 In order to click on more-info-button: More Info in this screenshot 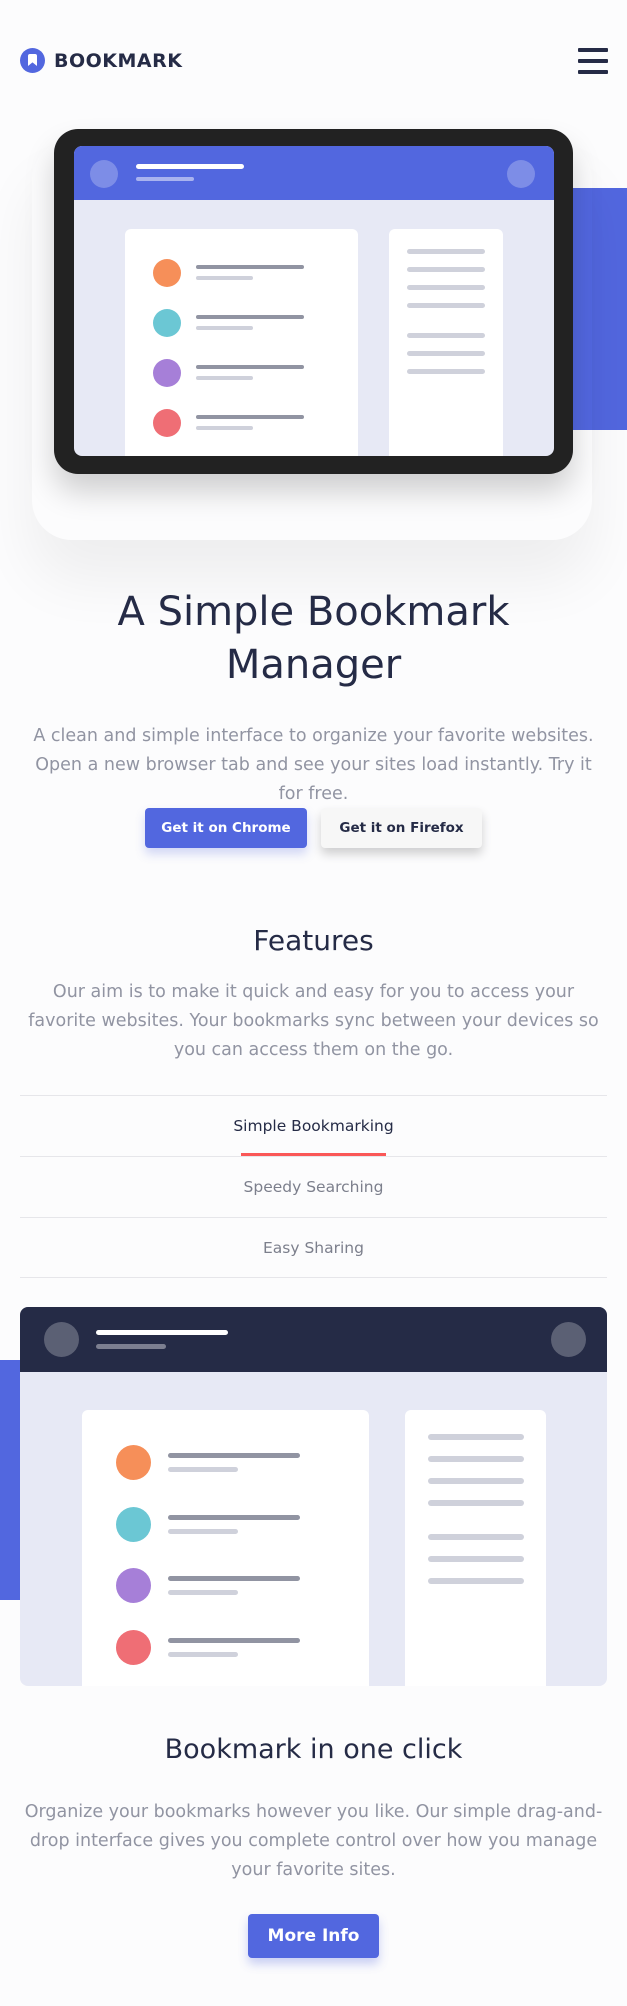, I will do `click(313, 1936)`.